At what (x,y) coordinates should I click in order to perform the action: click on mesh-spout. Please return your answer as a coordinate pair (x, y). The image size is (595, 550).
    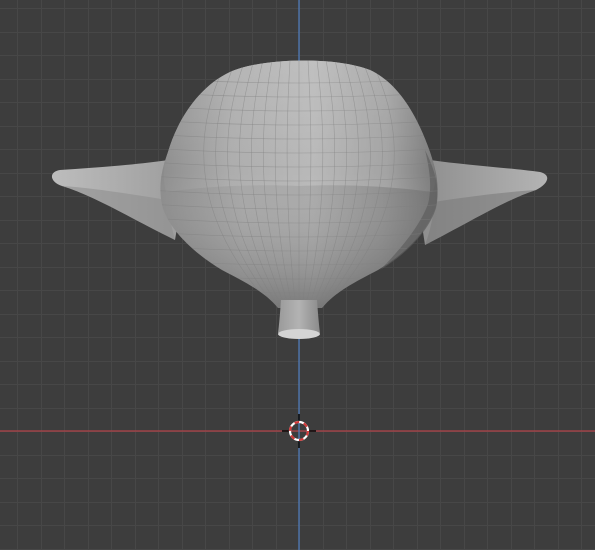
    Looking at the image, I should click on (299, 316).